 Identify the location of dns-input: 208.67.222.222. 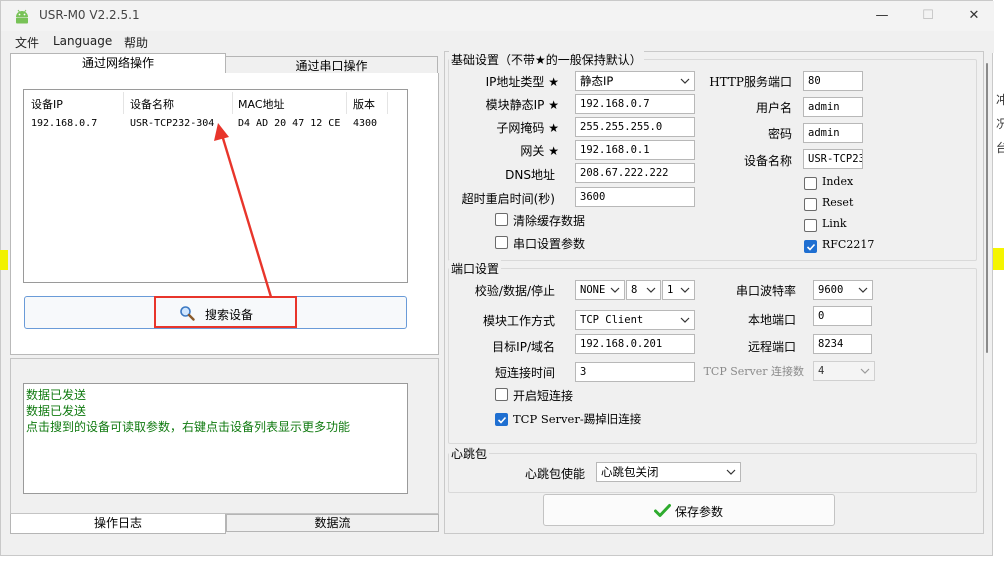
(635, 173).